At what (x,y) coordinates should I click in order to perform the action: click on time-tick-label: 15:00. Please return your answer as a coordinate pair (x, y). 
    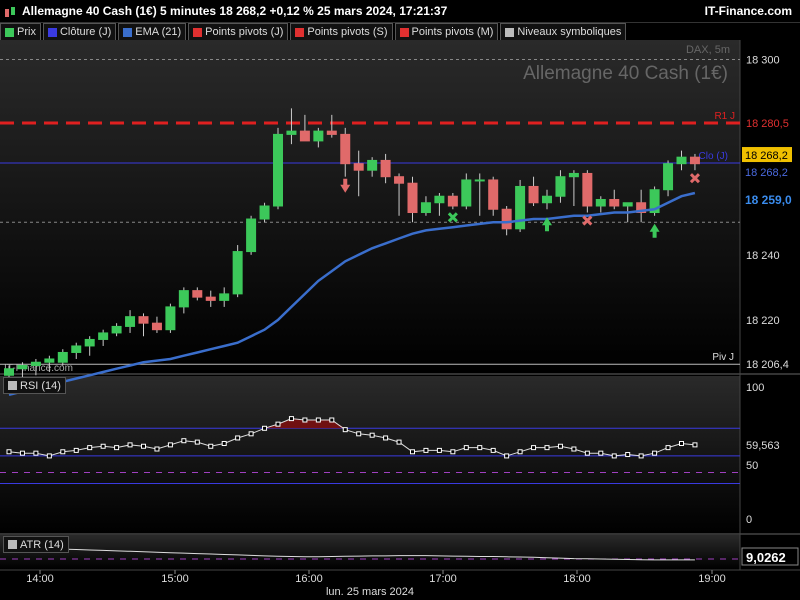
    Looking at the image, I should click on (175, 579).